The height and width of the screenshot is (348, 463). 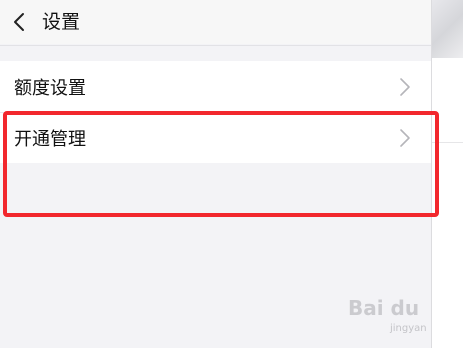 What do you see at coordinates (215, 22) in the screenshot?
I see `navigation-bar: 设置` at bounding box center [215, 22].